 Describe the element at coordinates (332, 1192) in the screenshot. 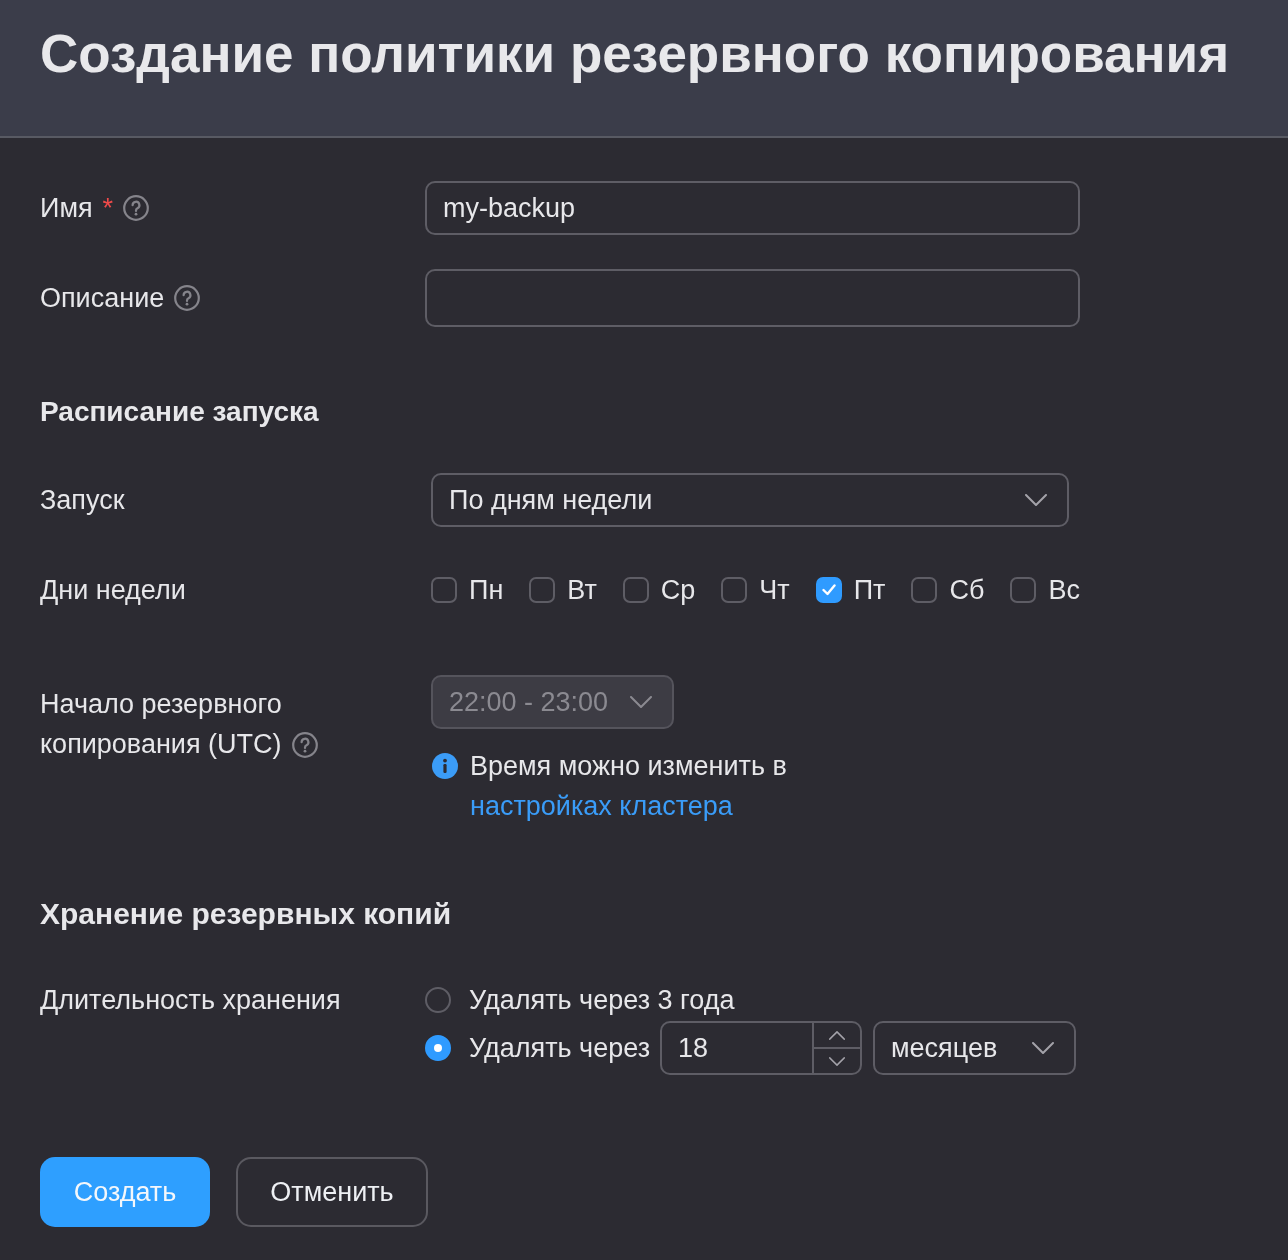

I see `cancel-button: Отменить` at that location.